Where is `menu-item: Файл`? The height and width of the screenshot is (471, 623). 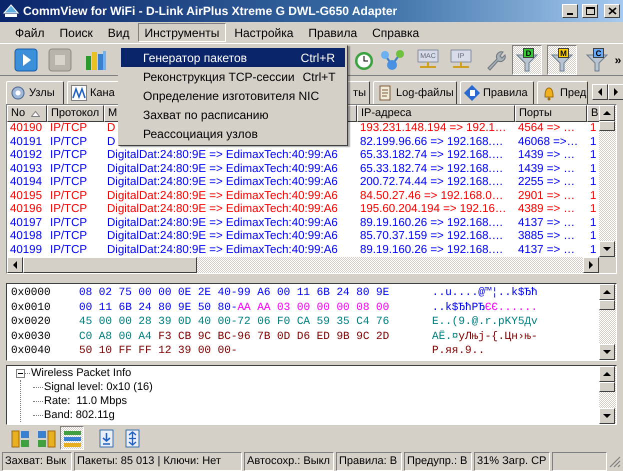
menu-item: Файл is located at coordinates (30, 32).